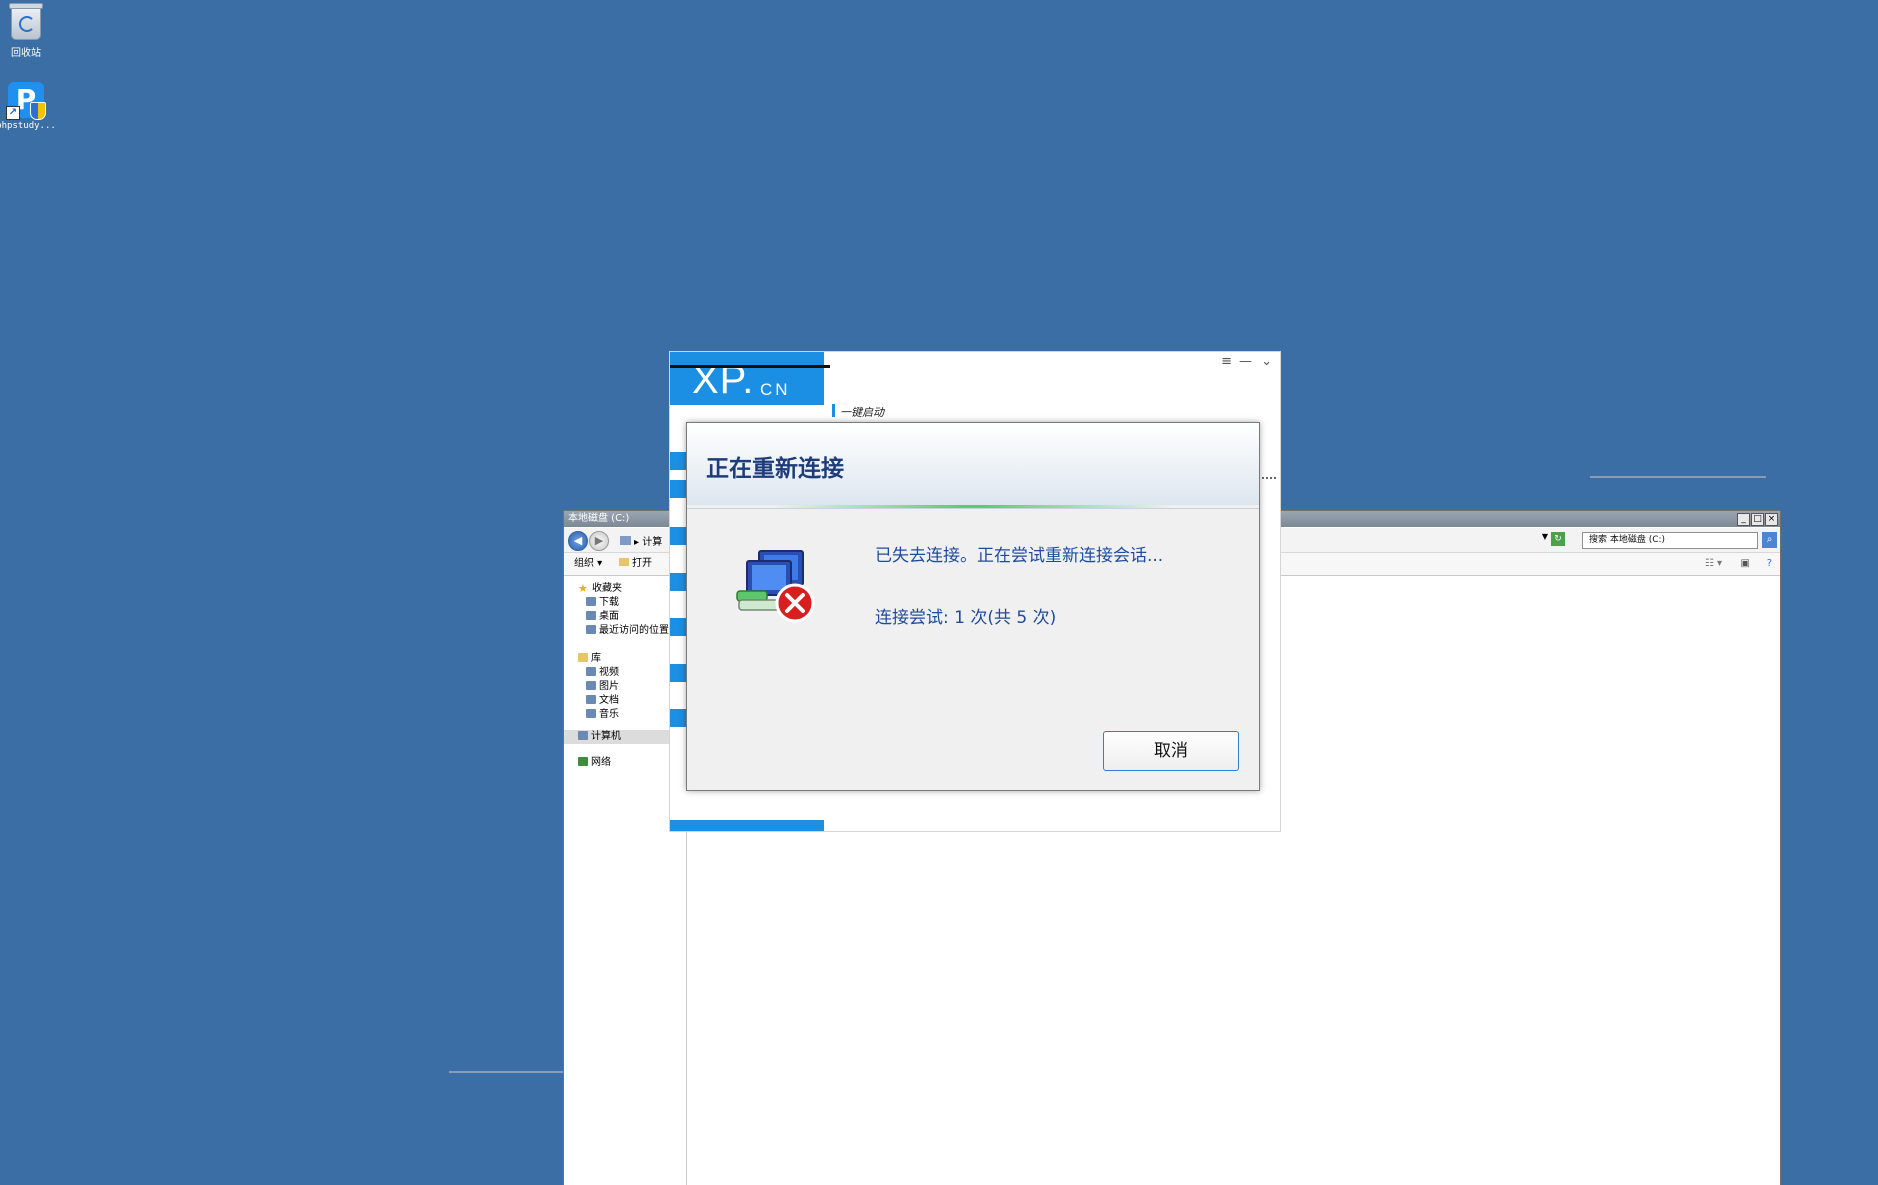  Describe the element at coordinates (578, 541) in the screenshot. I see `back-button: ◀` at that location.